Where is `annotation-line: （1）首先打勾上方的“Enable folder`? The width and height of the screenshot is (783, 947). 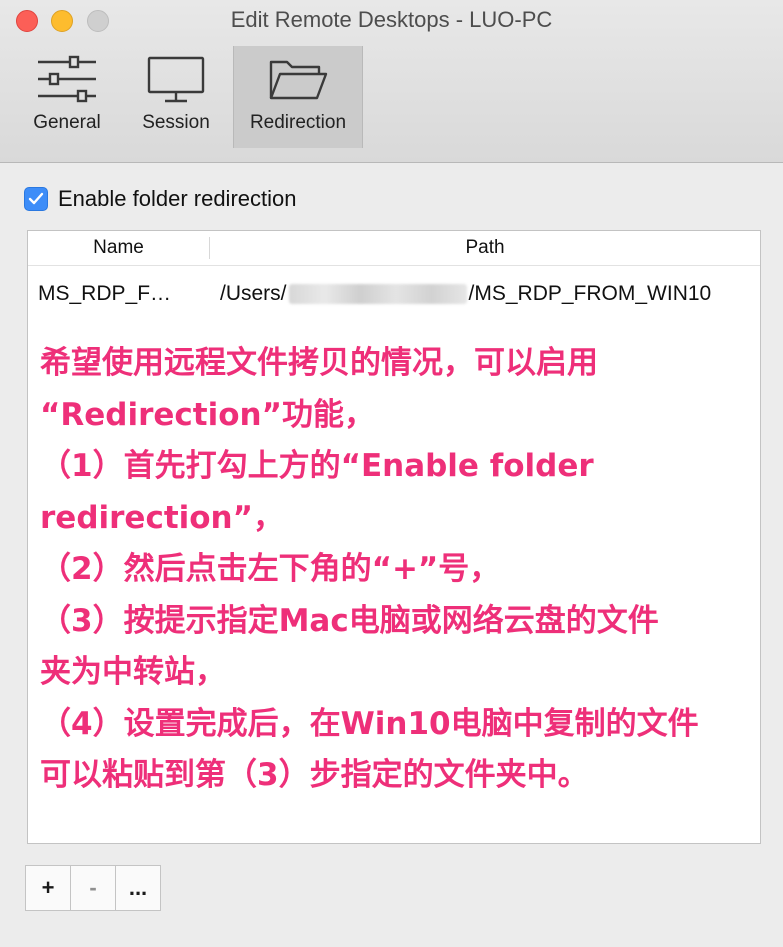
annotation-line: （1）首先打勾上方的“Enable folder is located at coordinates (317, 466).